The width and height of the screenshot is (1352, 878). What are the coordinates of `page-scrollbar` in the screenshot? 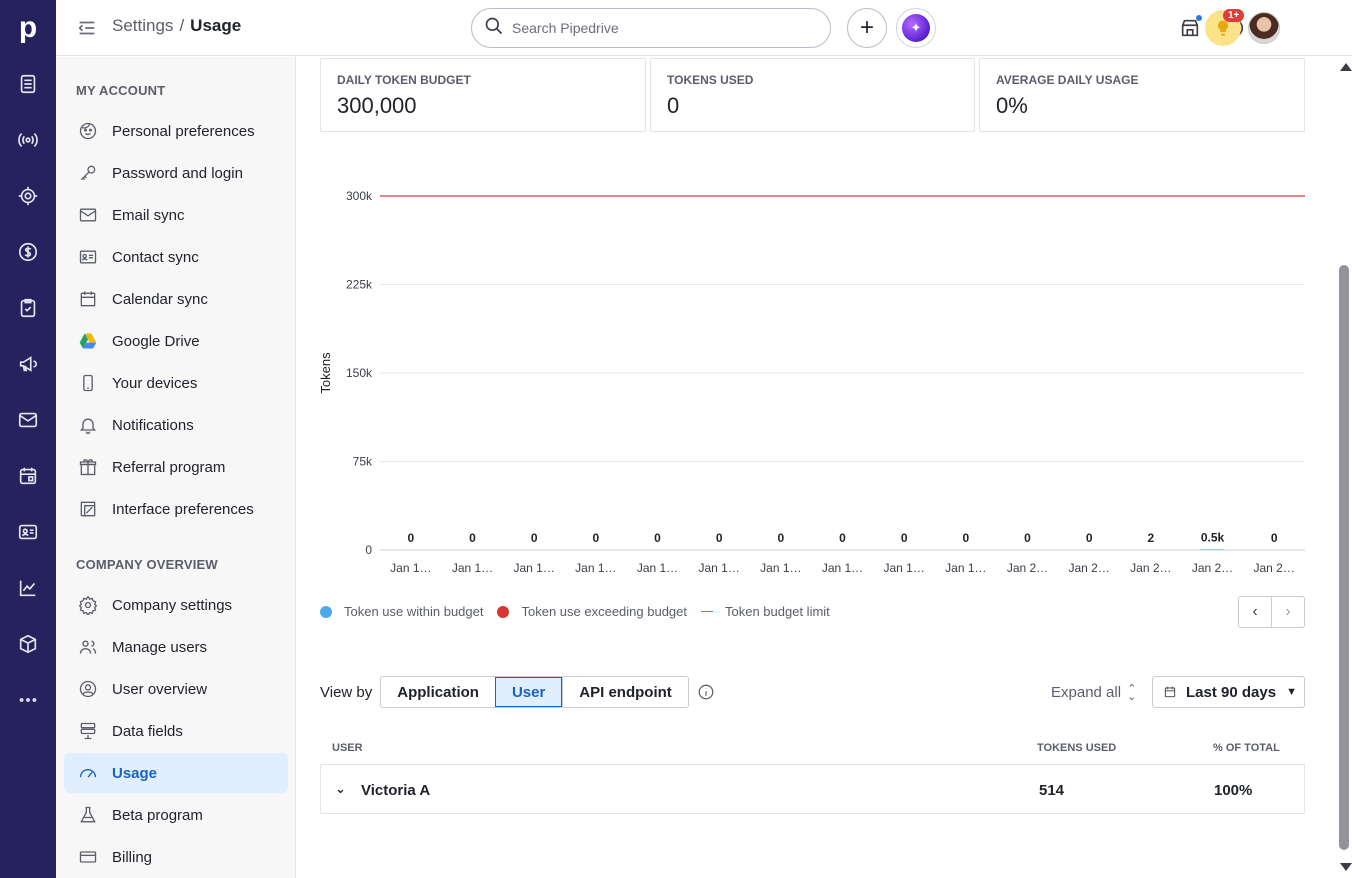 It's located at (1344, 467).